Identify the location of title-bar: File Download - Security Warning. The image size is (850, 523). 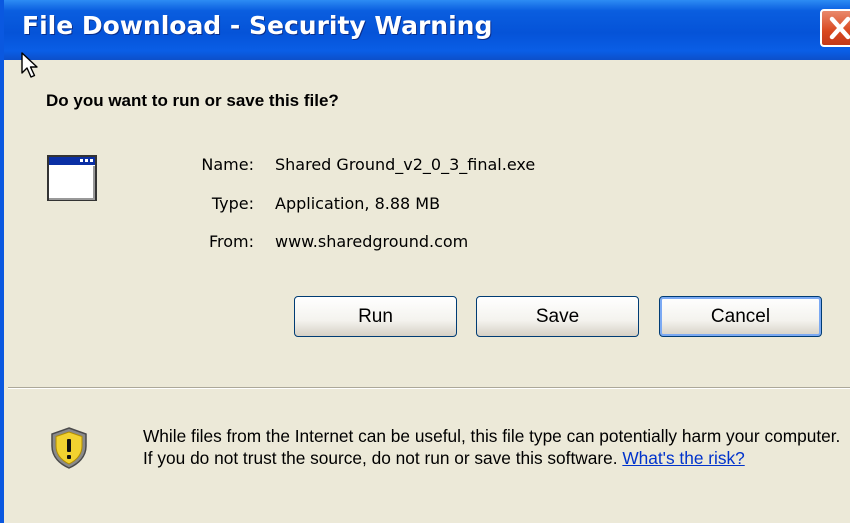
(427, 30).